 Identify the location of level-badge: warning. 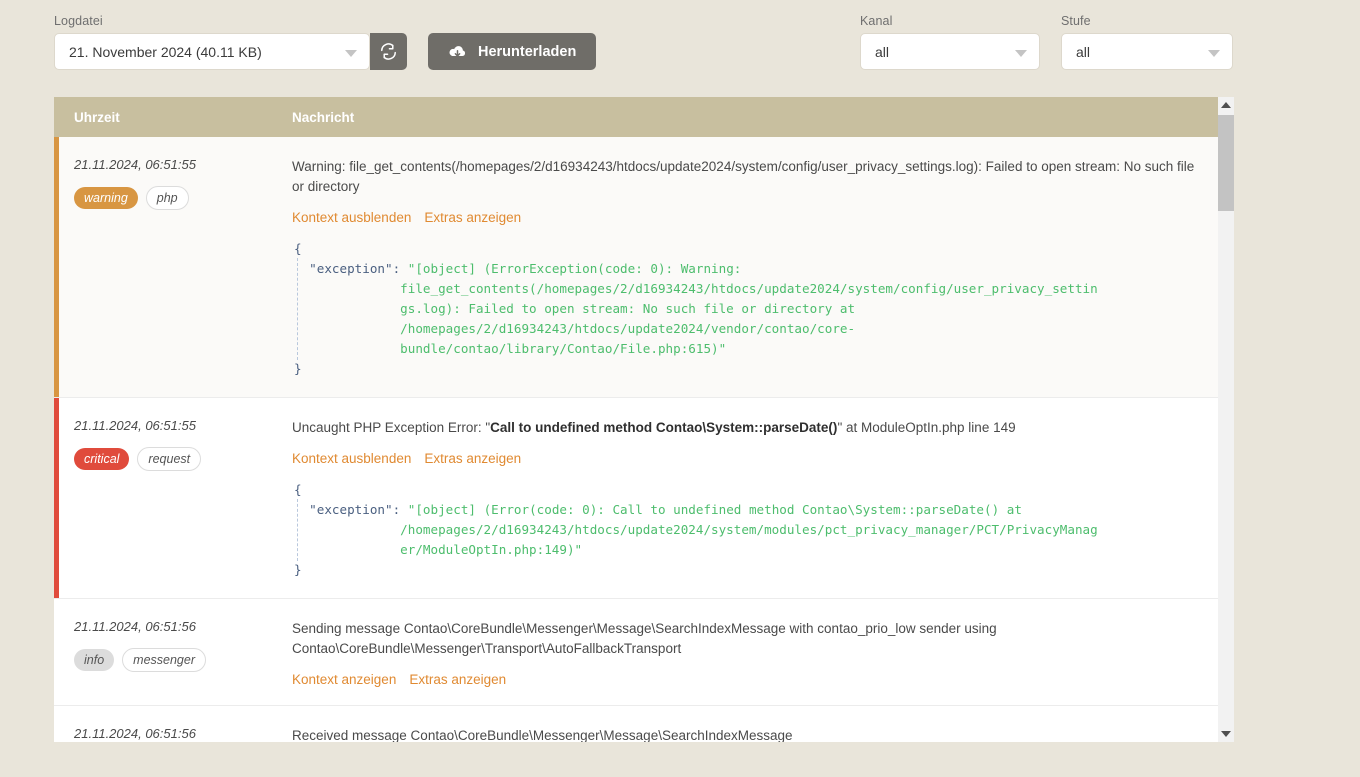
(106, 198).